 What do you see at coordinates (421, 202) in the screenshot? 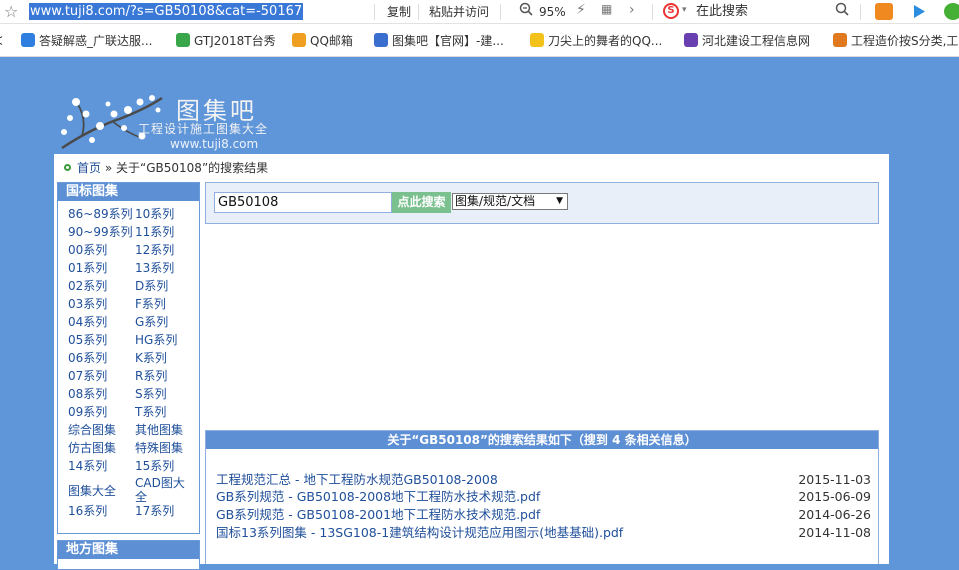
I see `search-button: 点此搜索` at bounding box center [421, 202].